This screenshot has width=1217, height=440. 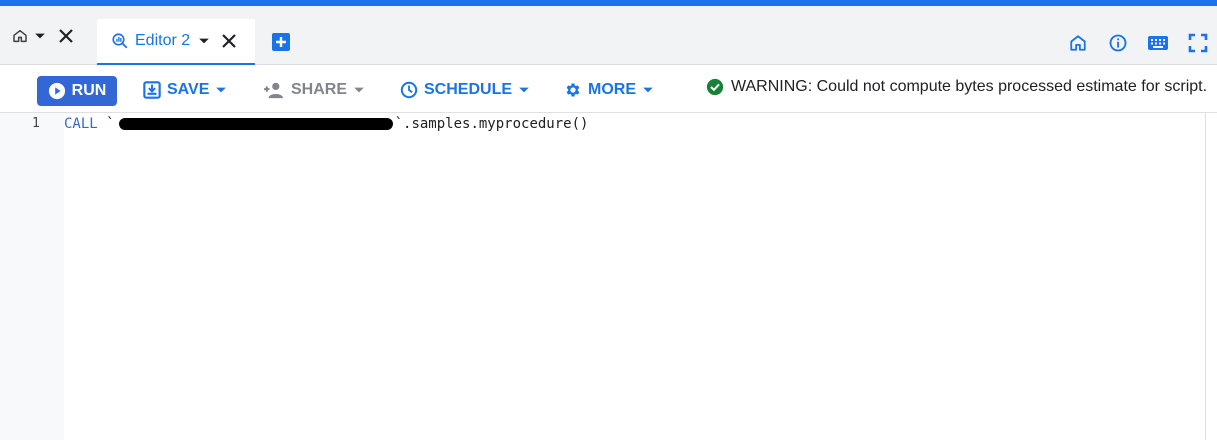 What do you see at coordinates (573, 90) in the screenshot?
I see `gear-icon` at bounding box center [573, 90].